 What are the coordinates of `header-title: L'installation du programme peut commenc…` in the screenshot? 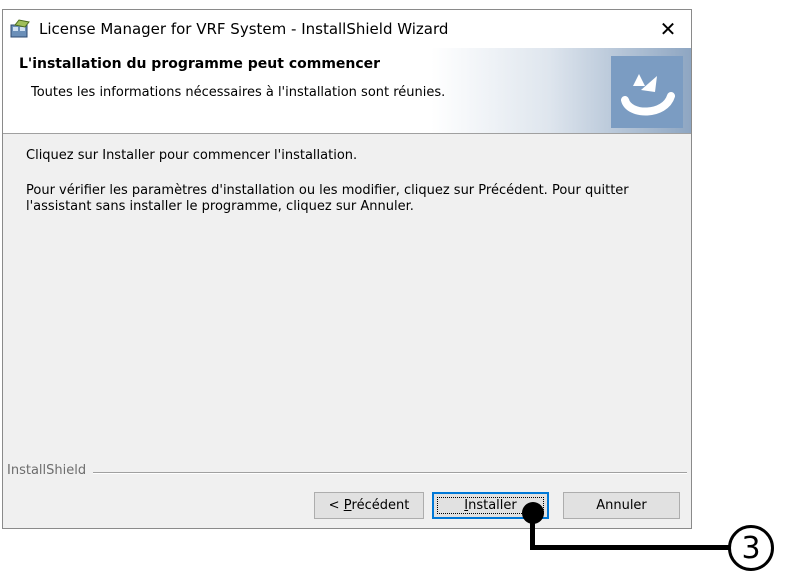 It's located at (200, 64).